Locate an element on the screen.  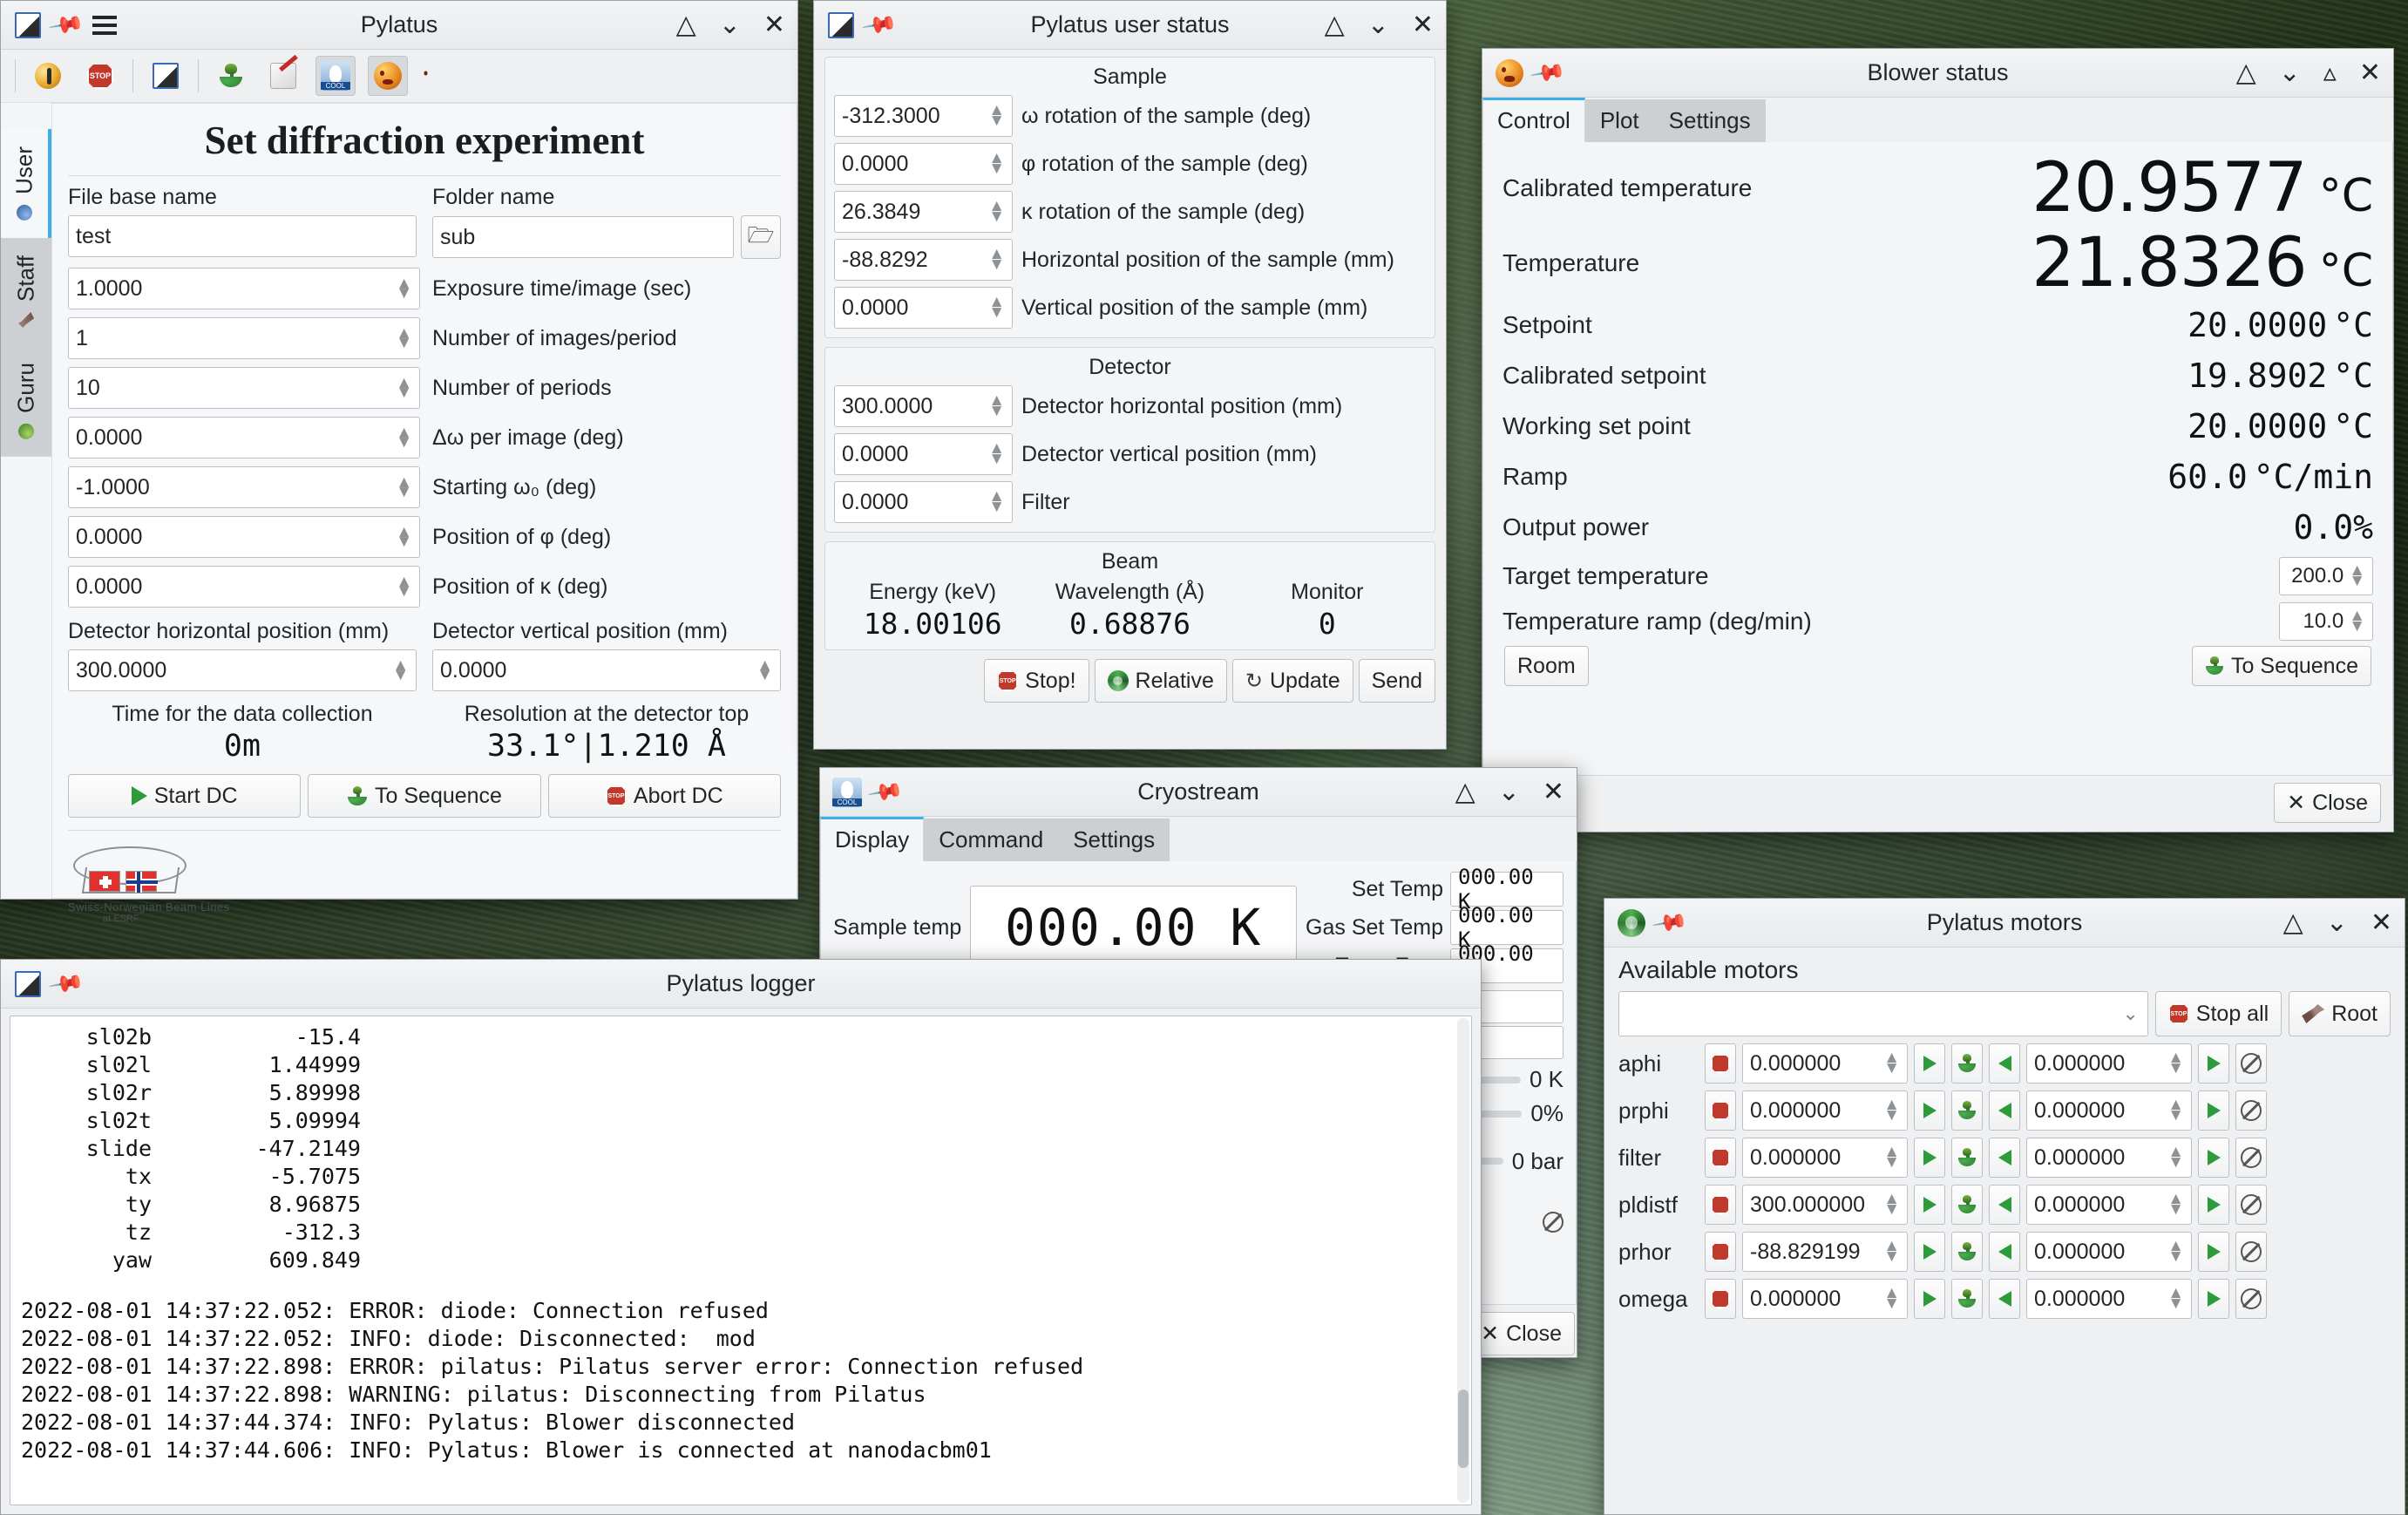
start-dc-button: Start DC is located at coordinates (185, 796).